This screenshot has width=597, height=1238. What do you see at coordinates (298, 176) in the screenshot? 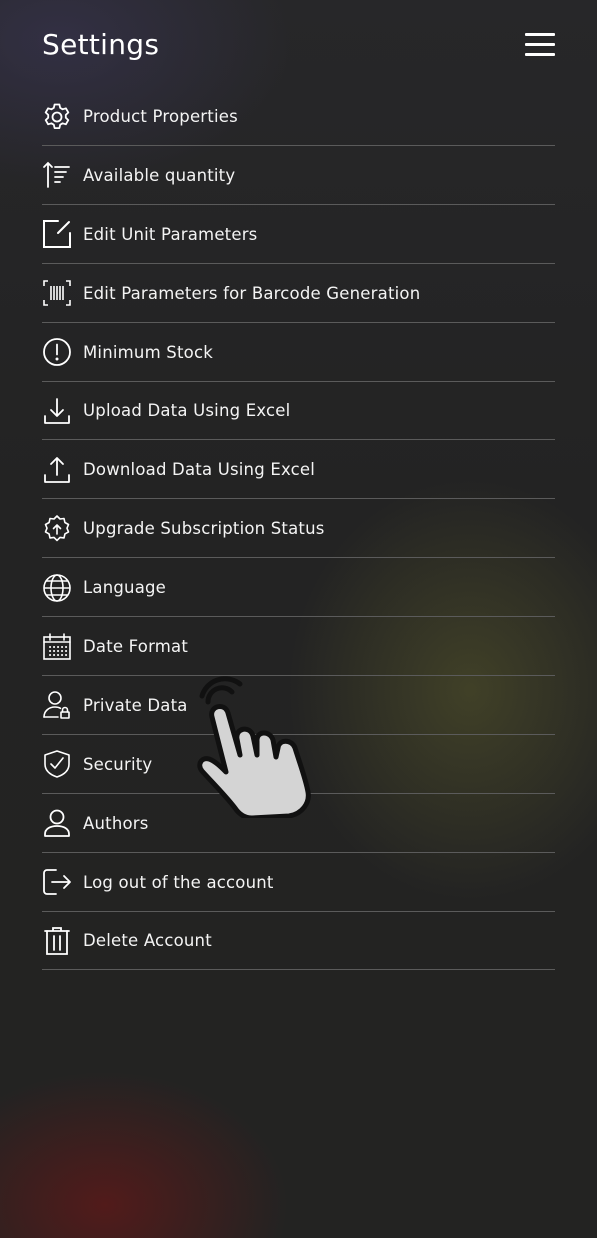
I see `settings-item-available-quantity: Available quantity` at bounding box center [298, 176].